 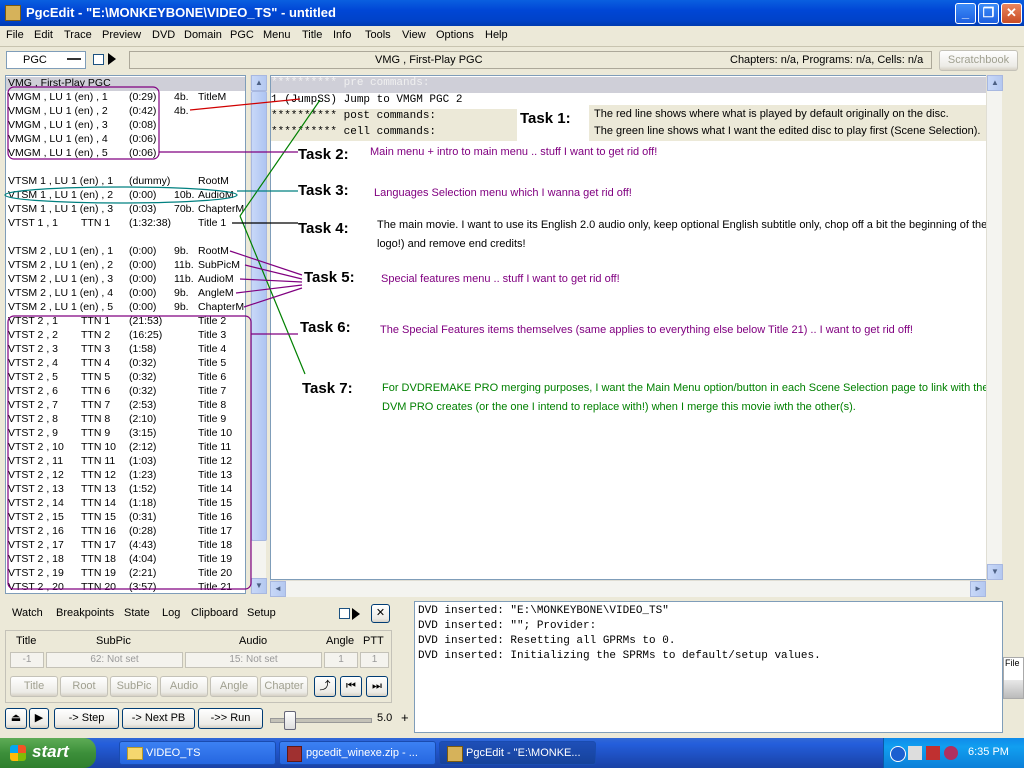 I want to click on pgc-row: VTST 2 , 6 TTN 6 (0:32) Title 7, so click(x=125, y=392).